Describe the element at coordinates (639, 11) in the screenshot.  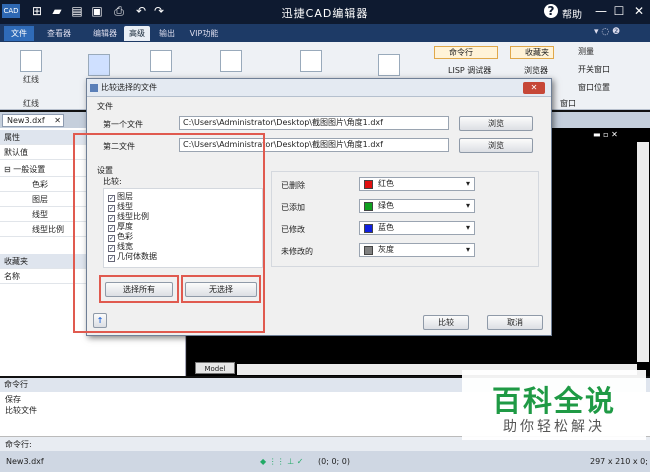
I see `close-icon: ✕` at that location.